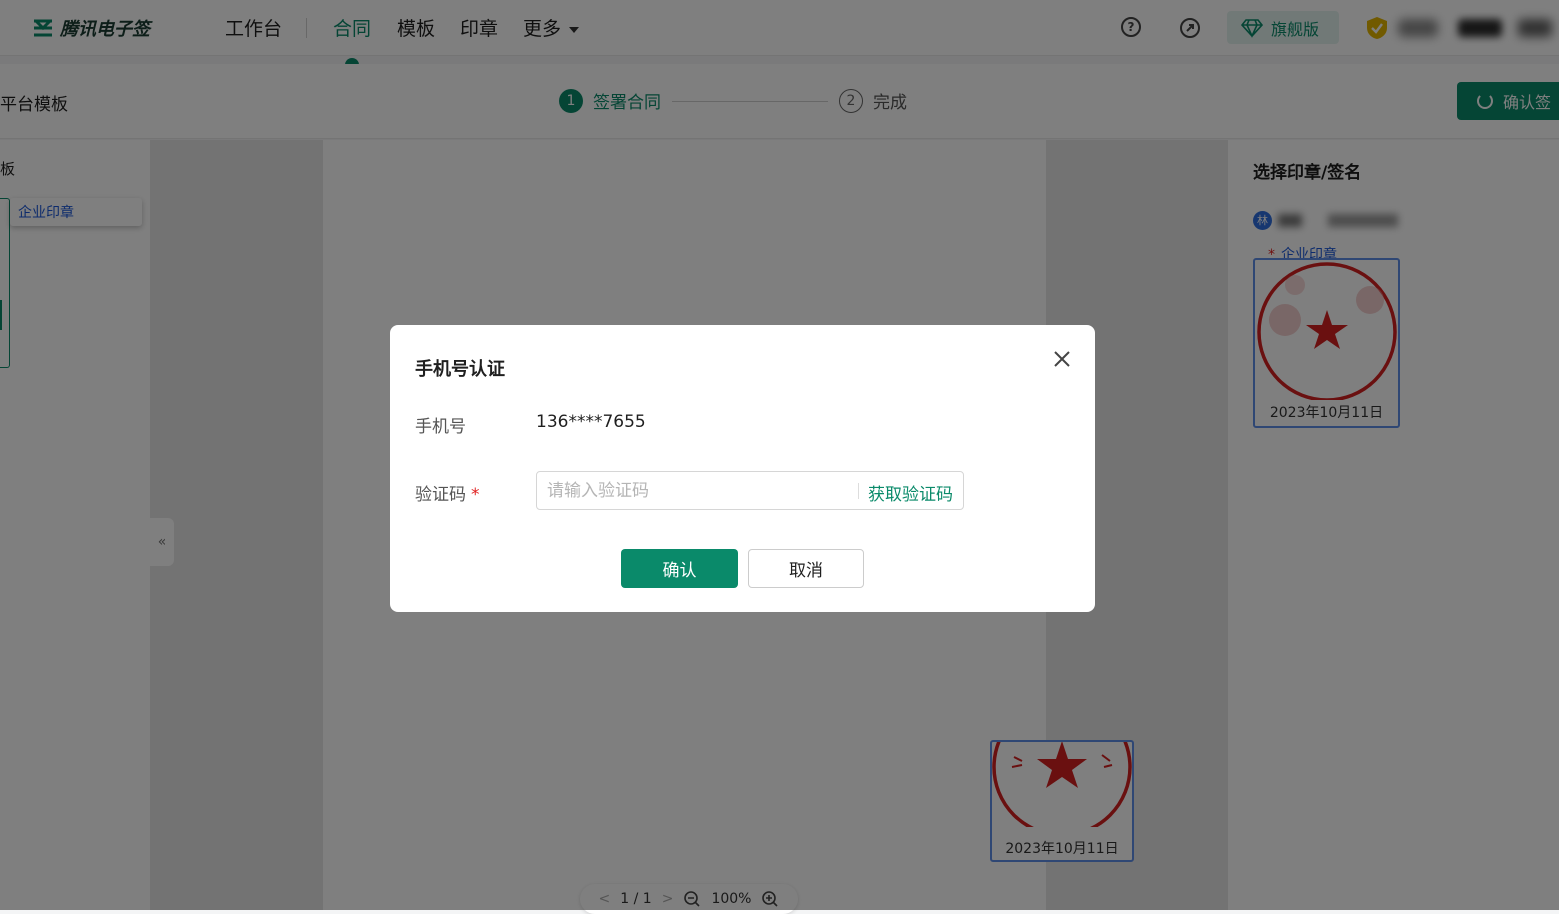  I want to click on code-field: 获取验证码, so click(750, 490).